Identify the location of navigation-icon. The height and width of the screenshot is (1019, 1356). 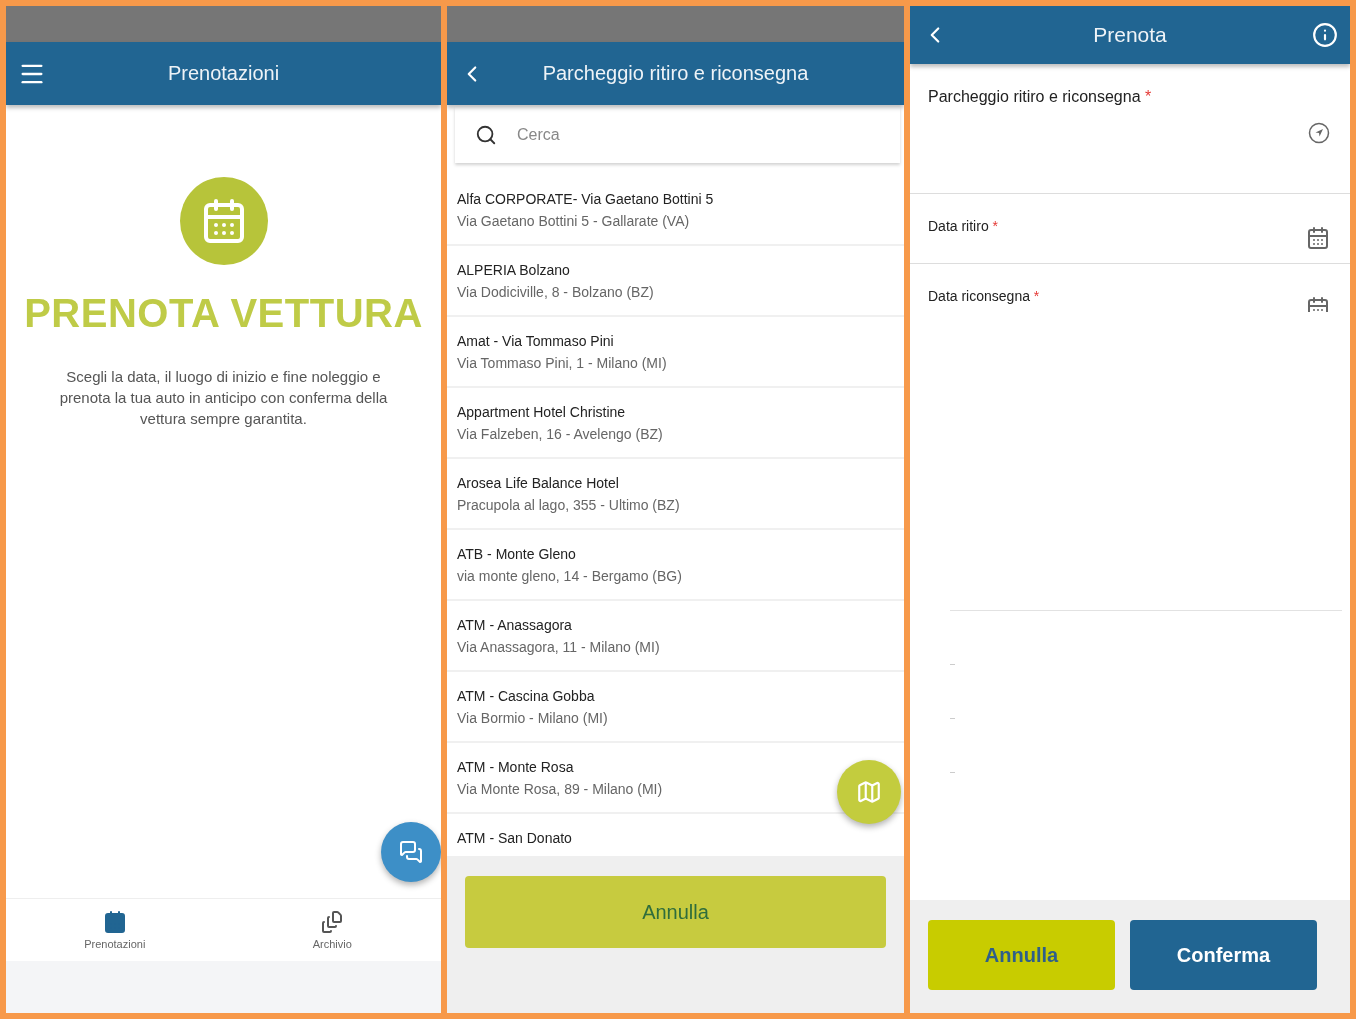
(1319, 133).